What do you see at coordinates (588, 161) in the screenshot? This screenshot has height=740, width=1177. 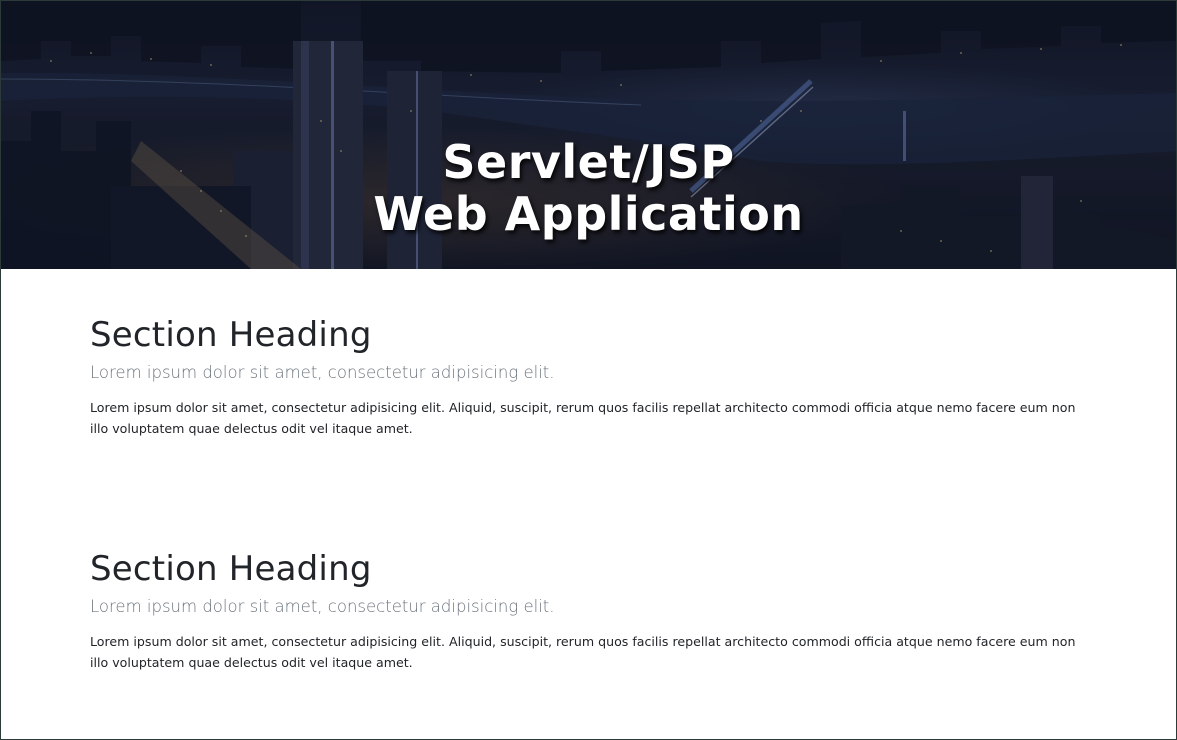 I see `hero-title-line-1: Servlet/JSP` at bounding box center [588, 161].